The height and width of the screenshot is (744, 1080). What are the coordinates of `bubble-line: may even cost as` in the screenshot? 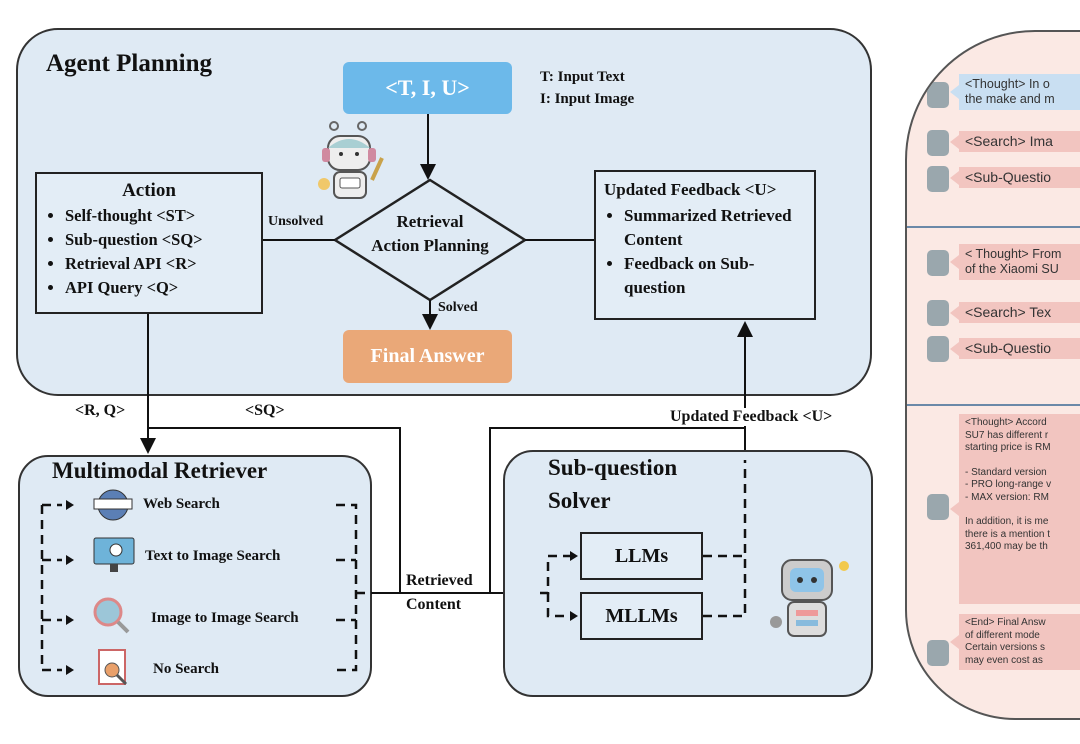 It's located at (1004, 660).